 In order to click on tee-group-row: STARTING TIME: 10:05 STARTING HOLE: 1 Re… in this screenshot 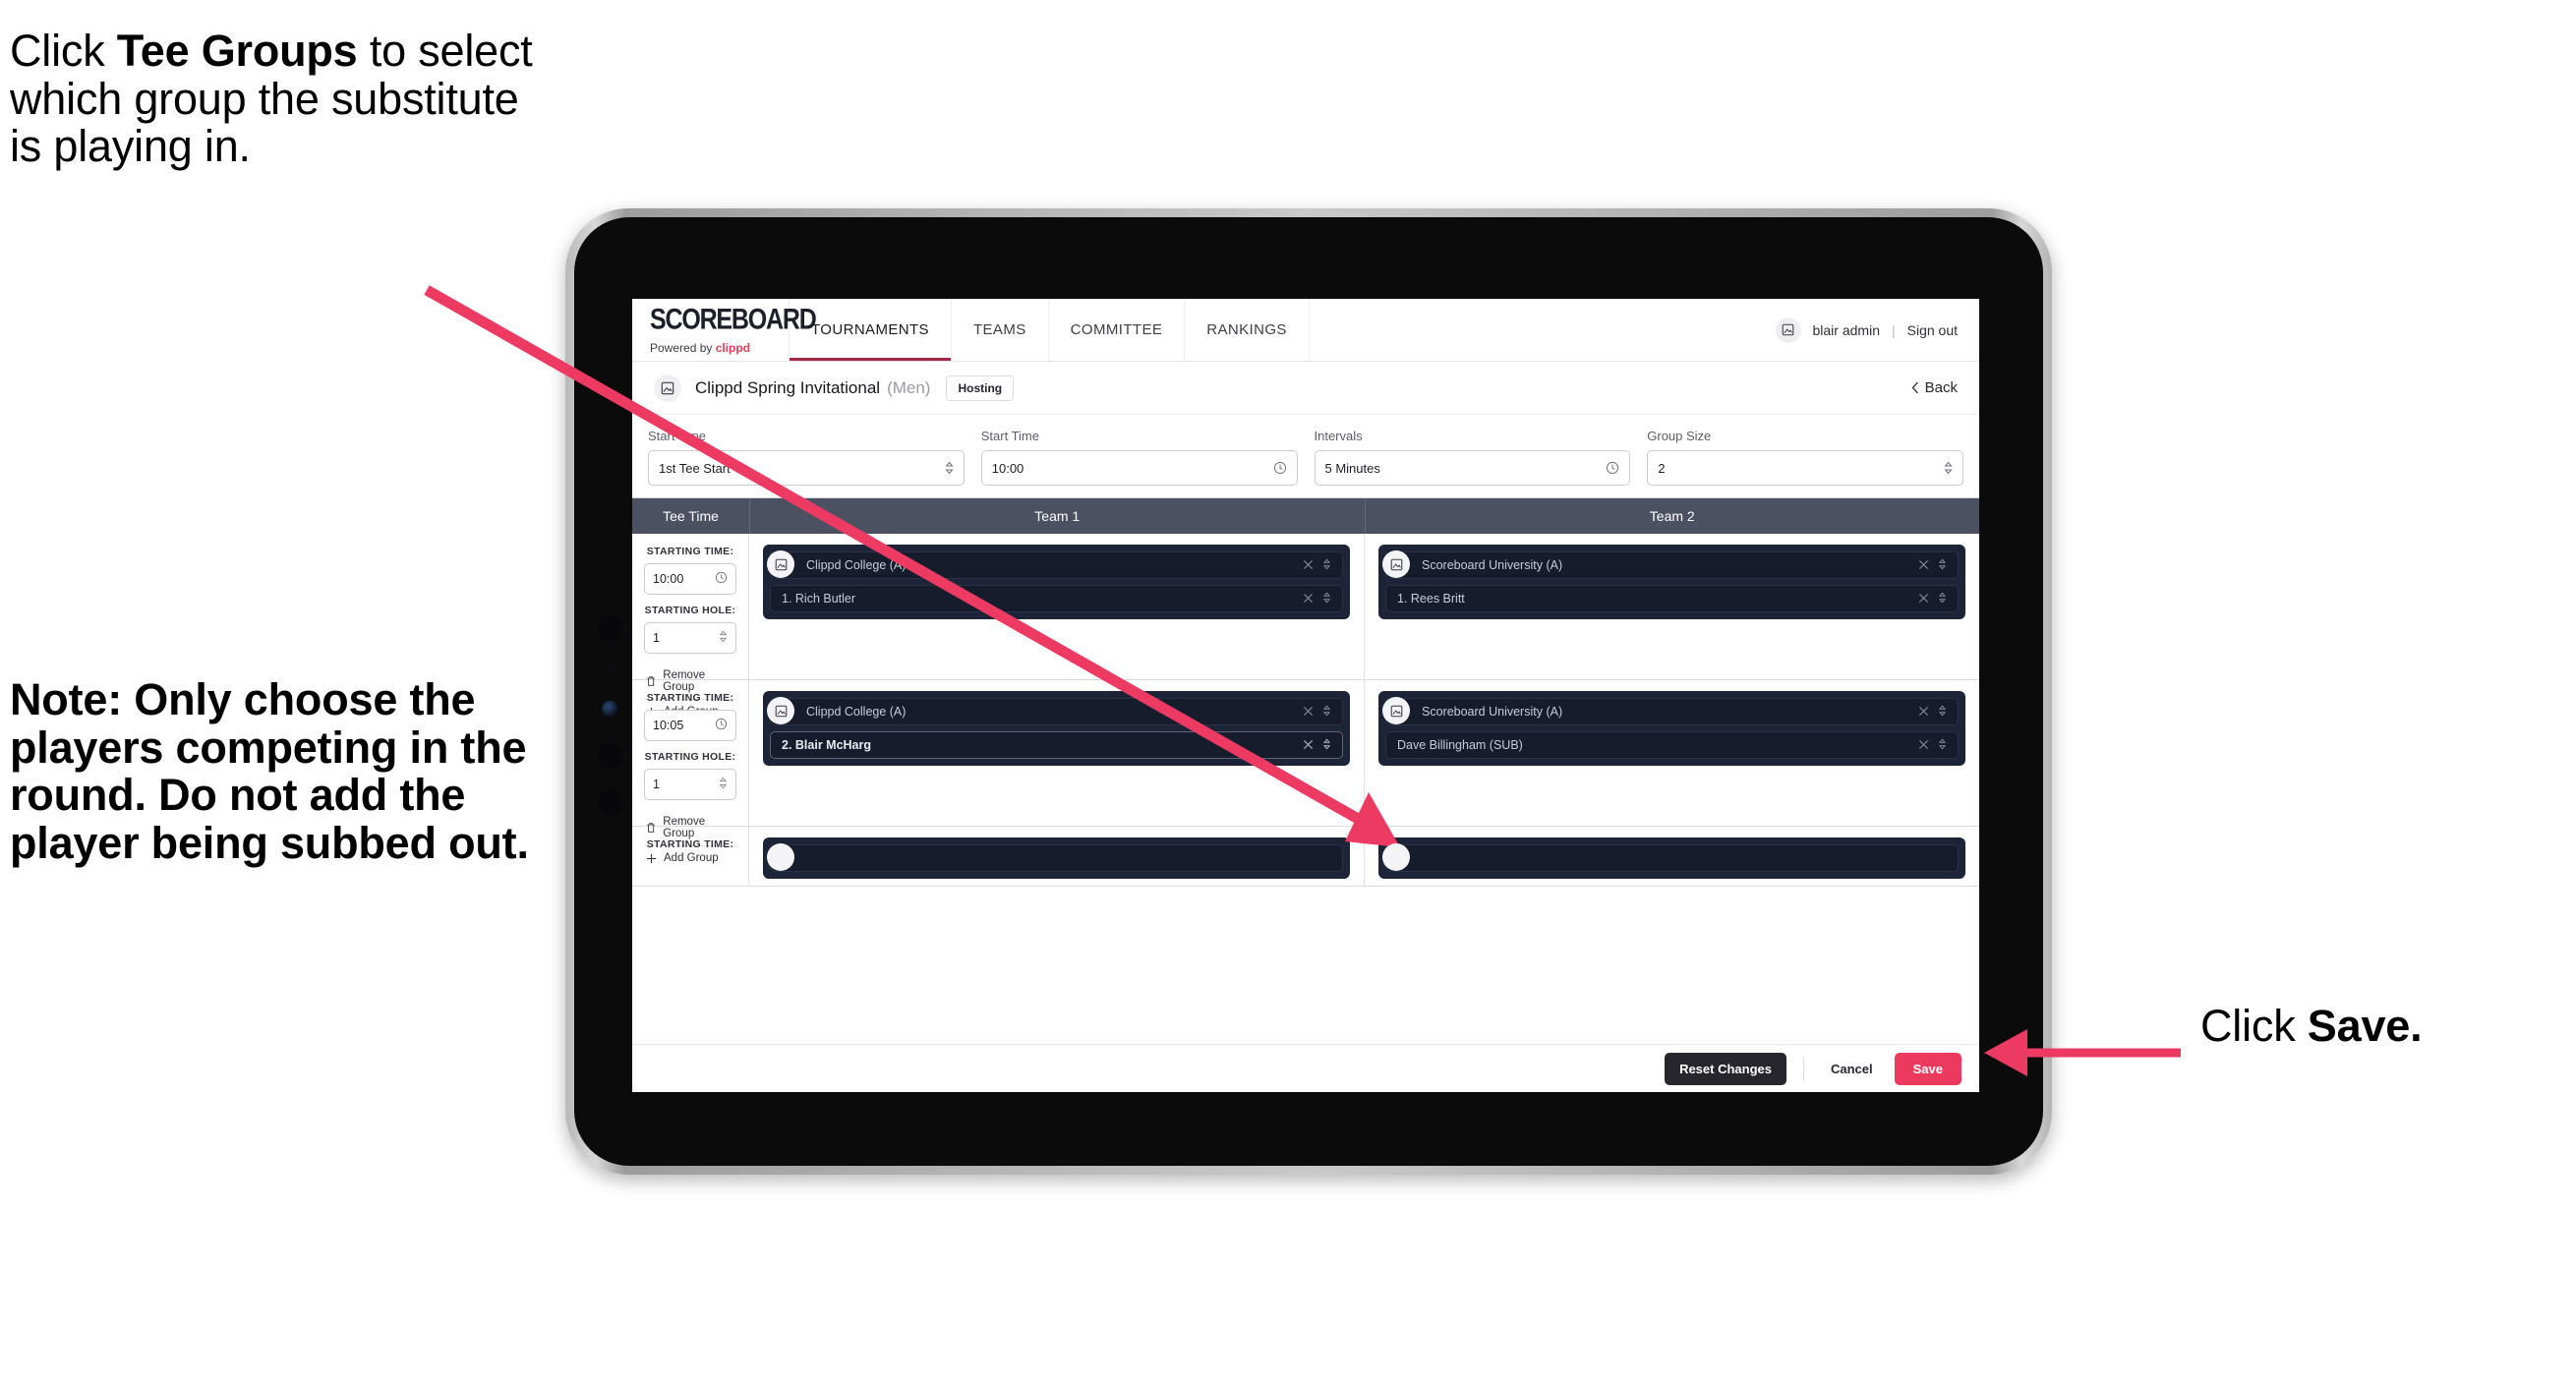, I will do `click(1305, 772)`.